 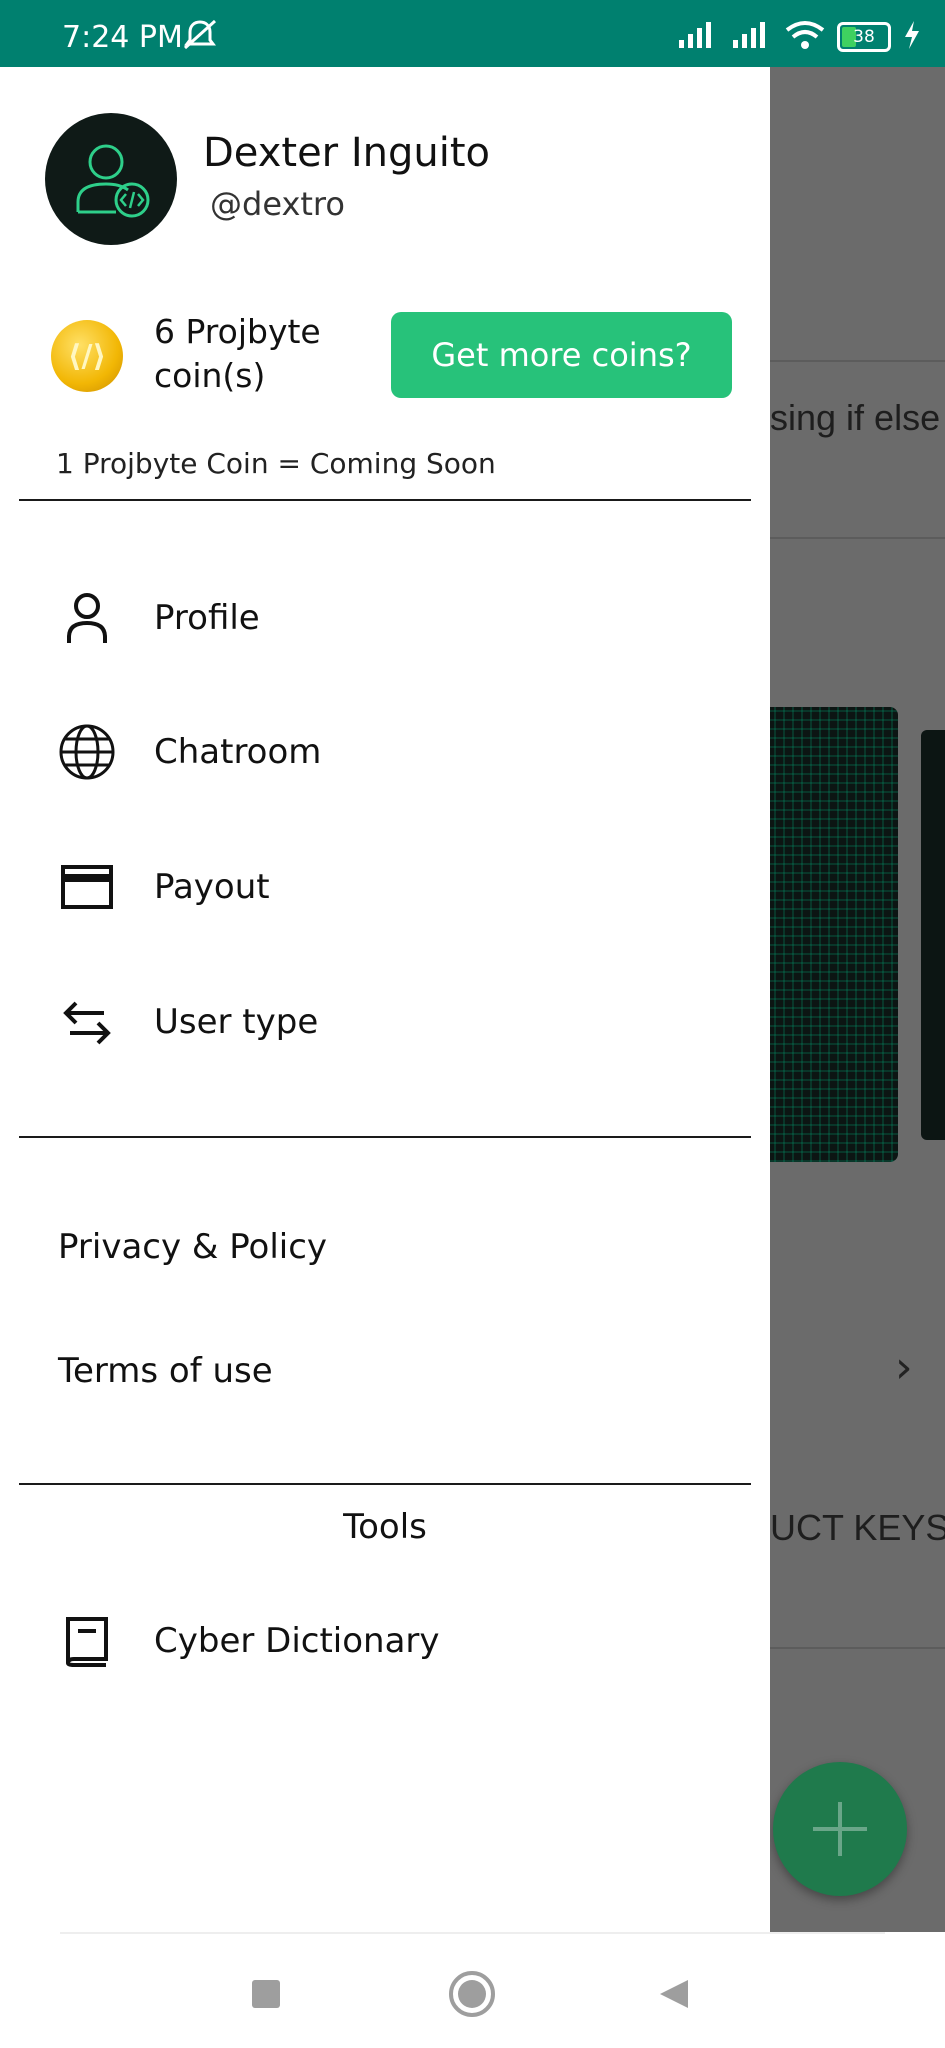 What do you see at coordinates (87, 356) in the screenshot?
I see `coin-icon: ⟨/⟩` at bounding box center [87, 356].